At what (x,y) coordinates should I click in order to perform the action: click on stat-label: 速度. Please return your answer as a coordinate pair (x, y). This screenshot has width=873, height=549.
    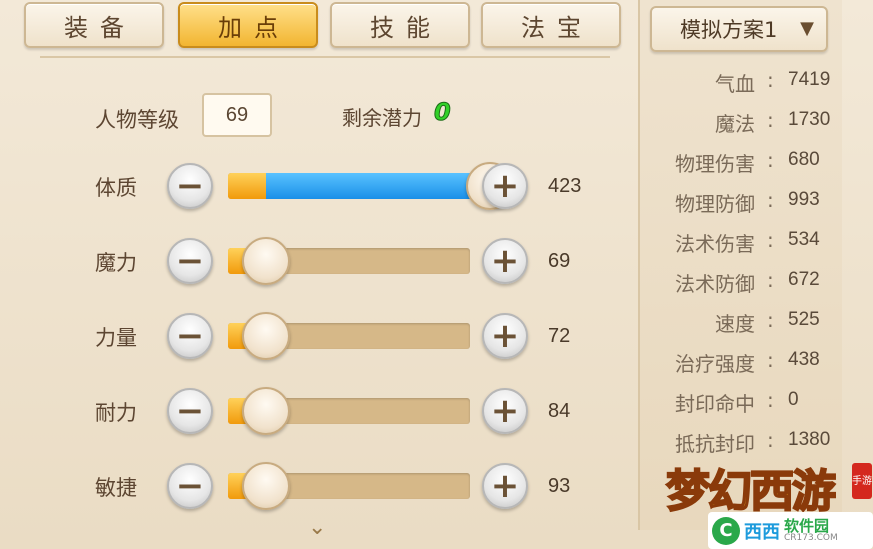
    Looking at the image, I should click on (735, 324).